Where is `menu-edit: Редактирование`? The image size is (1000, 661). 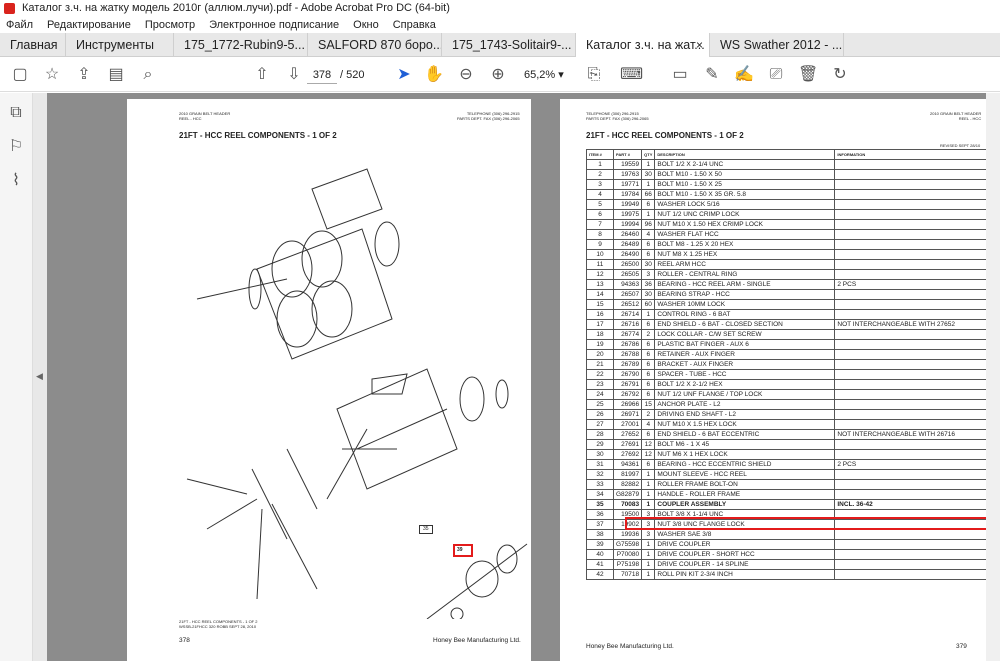 menu-edit: Редактирование is located at coordinates (89, 25).